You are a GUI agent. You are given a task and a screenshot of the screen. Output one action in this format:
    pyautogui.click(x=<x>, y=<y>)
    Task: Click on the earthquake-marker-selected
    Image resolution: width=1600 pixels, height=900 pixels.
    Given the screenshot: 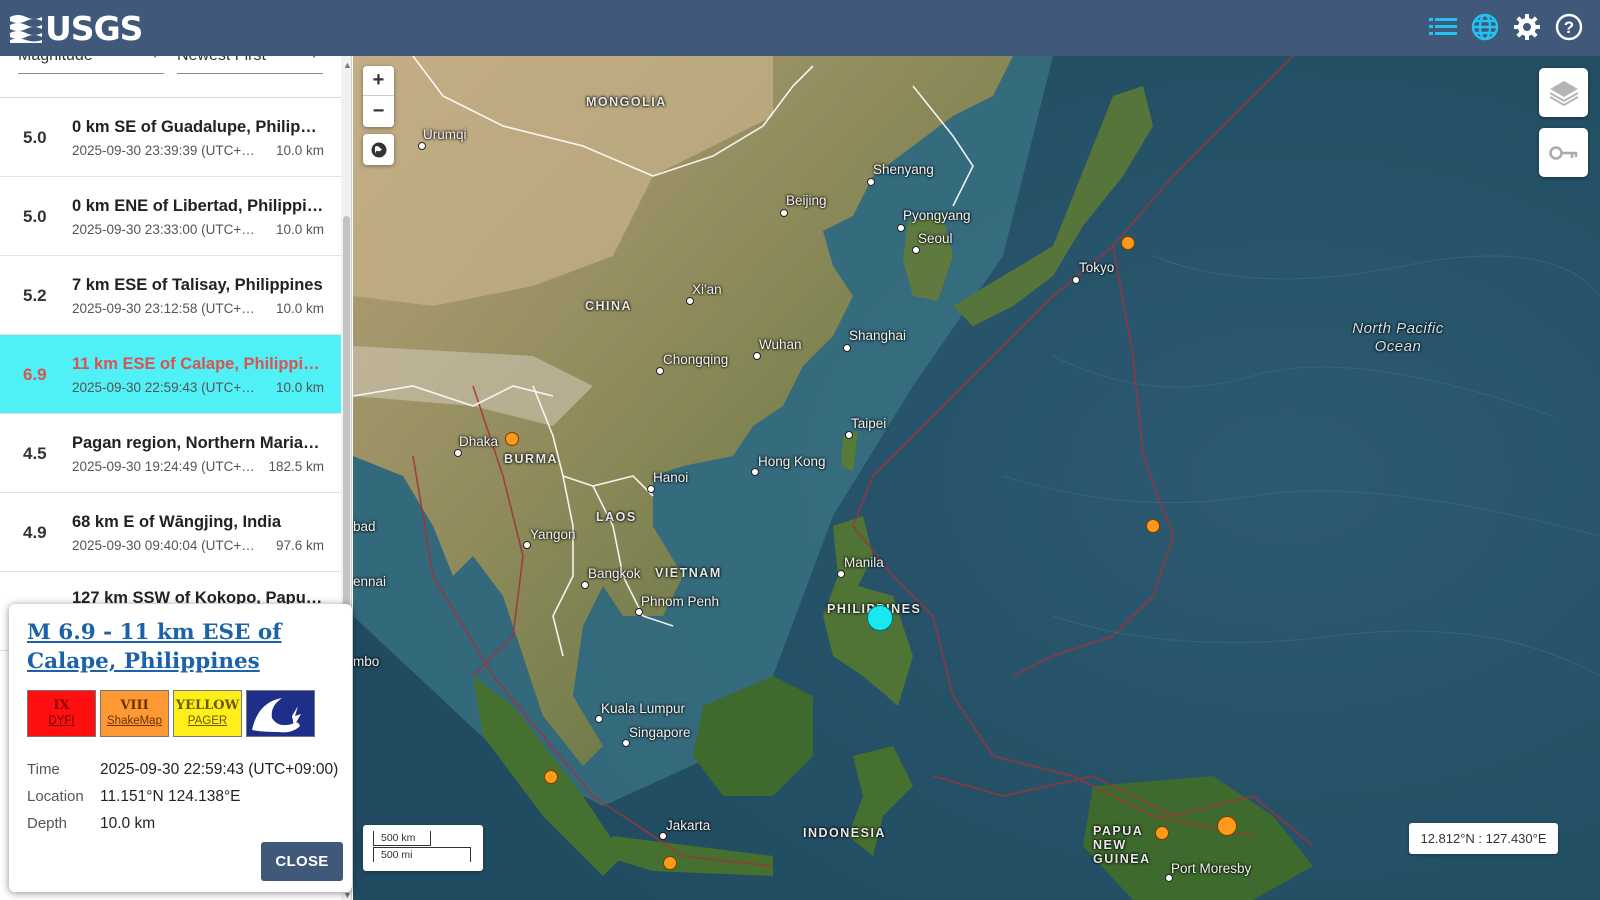 What is the action you would take?
    pyautogui.click(x=880, y=618)
    